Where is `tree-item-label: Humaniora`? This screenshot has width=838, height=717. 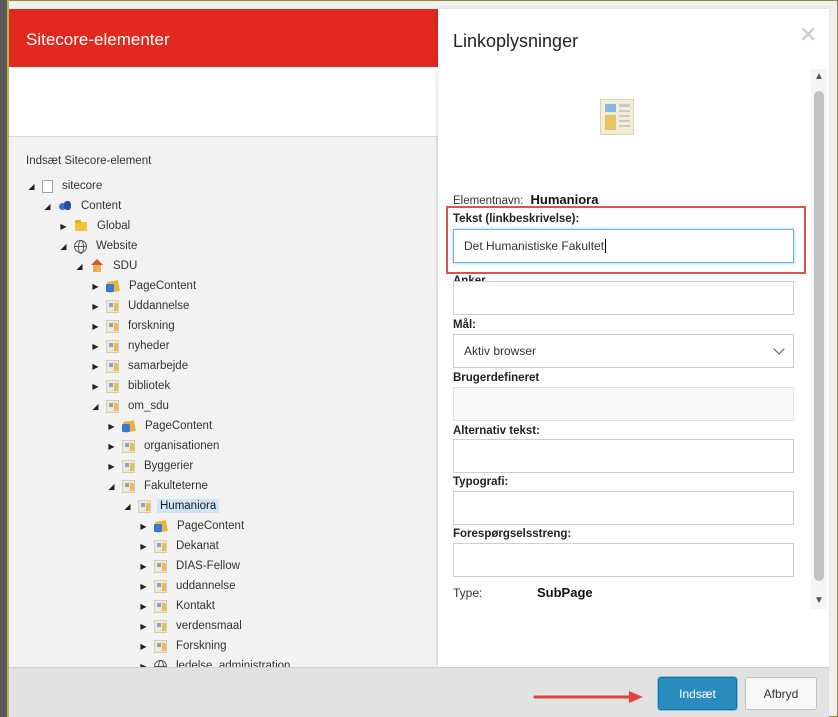
tree-item-label: Humaniora is located at coordinates (188, 506).